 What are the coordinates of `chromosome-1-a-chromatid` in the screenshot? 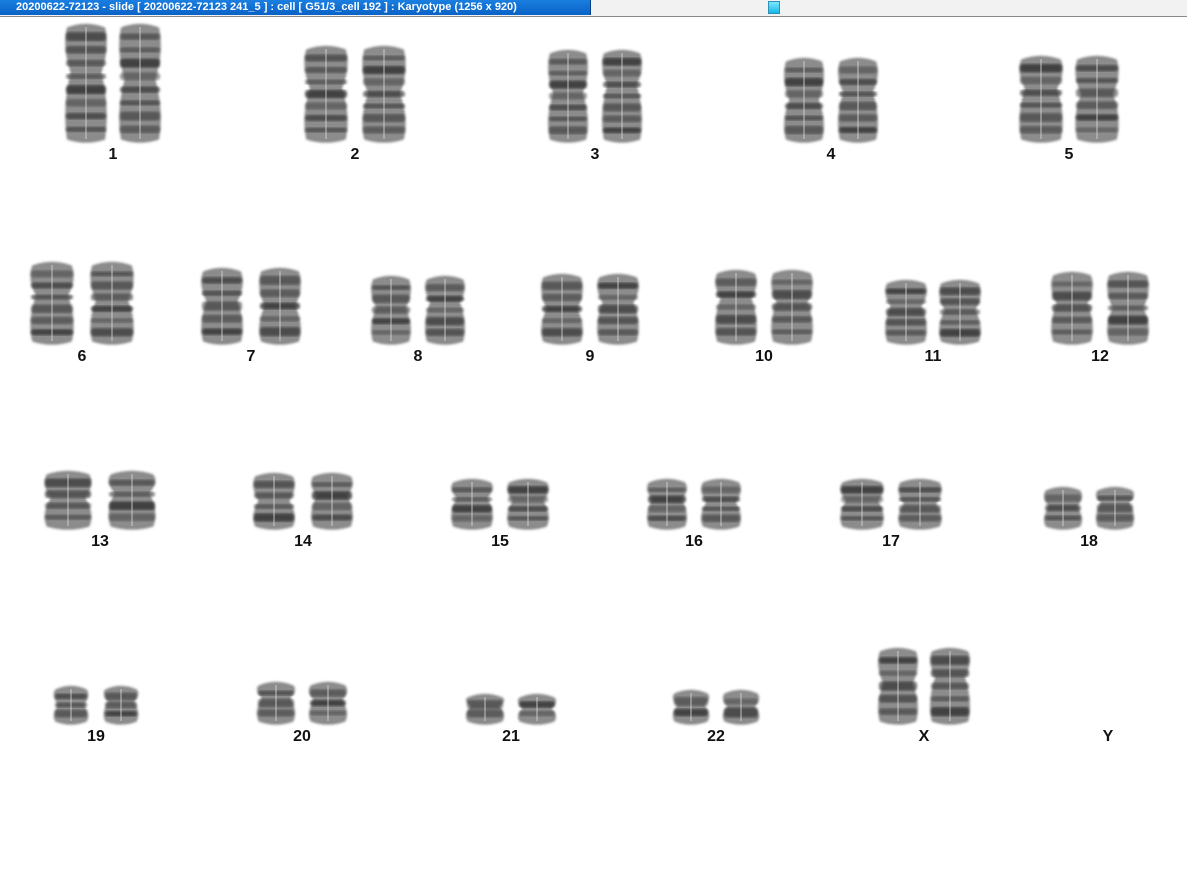 It's located at (86, 83).